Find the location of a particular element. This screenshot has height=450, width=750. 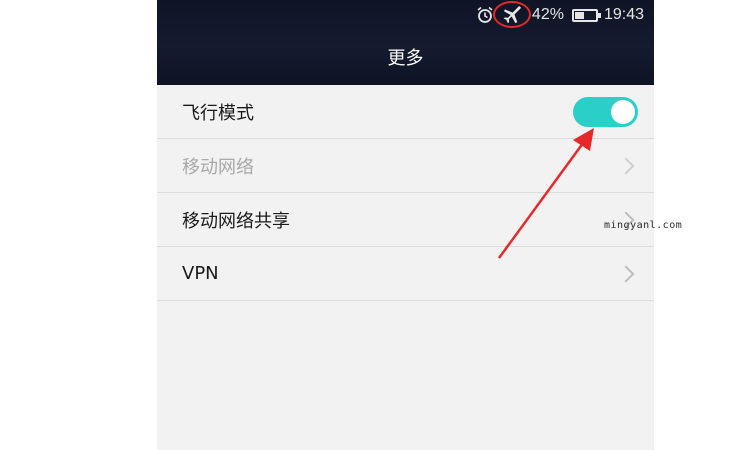

airplane-mode-indicator is located at coordinates (511, 14).